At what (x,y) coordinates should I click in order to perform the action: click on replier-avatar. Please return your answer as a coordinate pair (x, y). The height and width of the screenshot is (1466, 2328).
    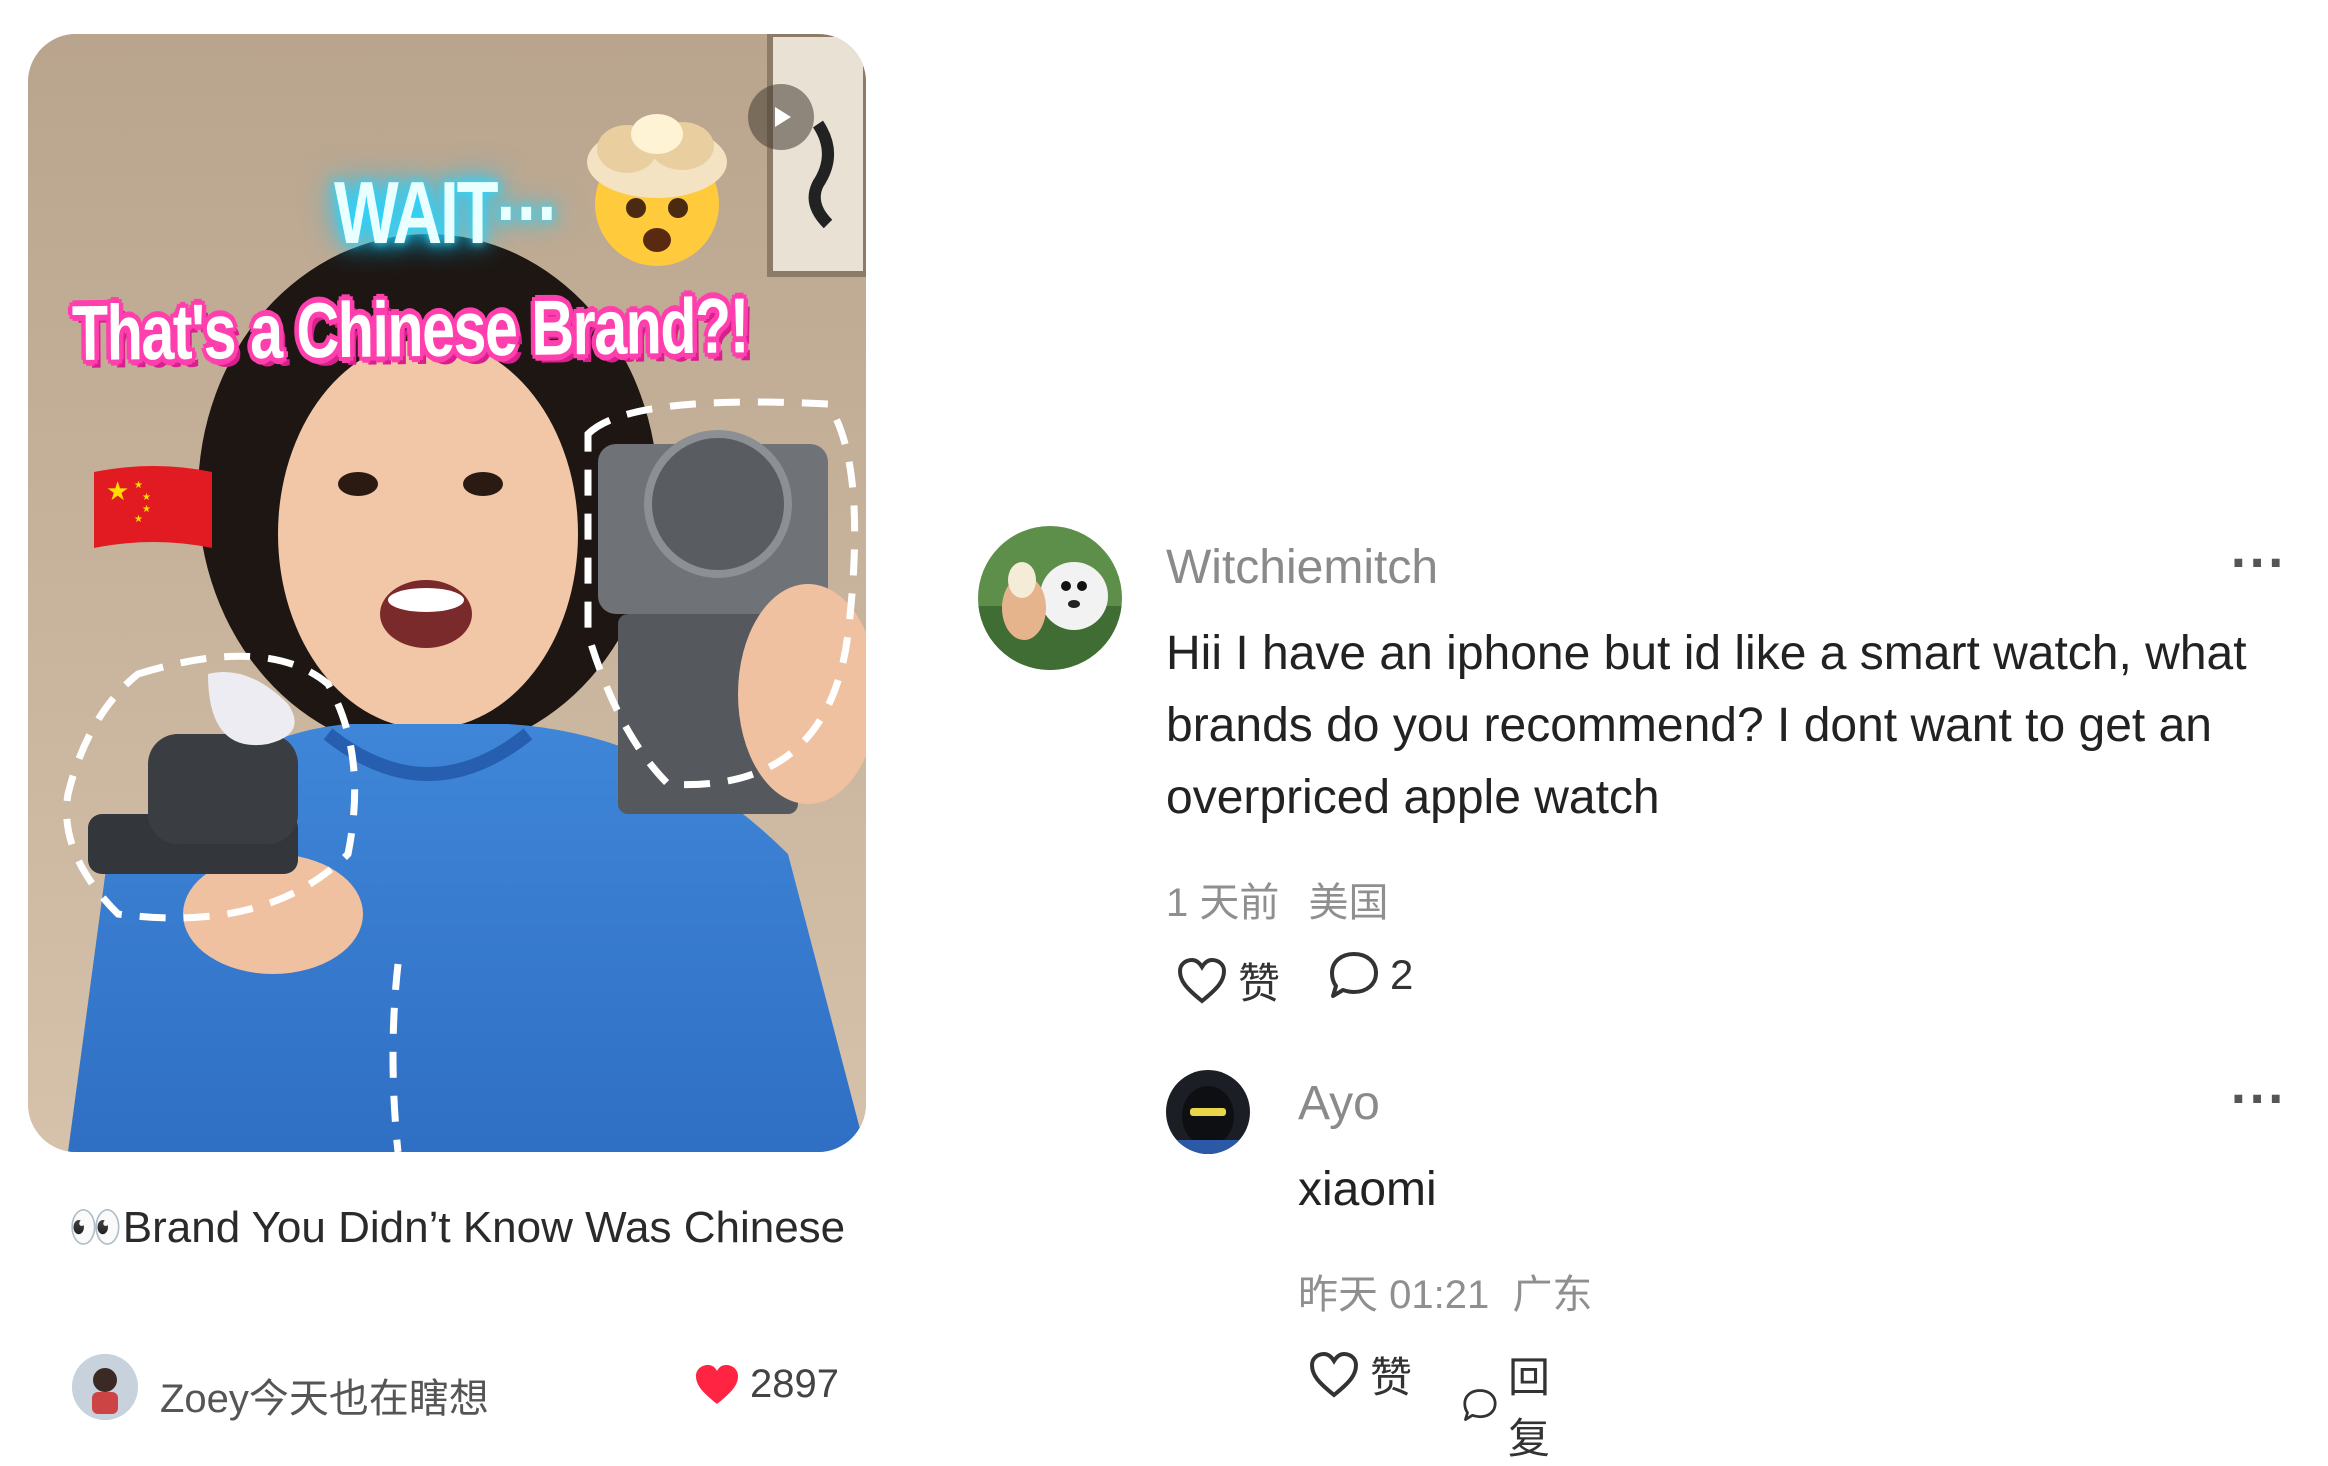
    Looking at the image, I should click on (1208, 1112).